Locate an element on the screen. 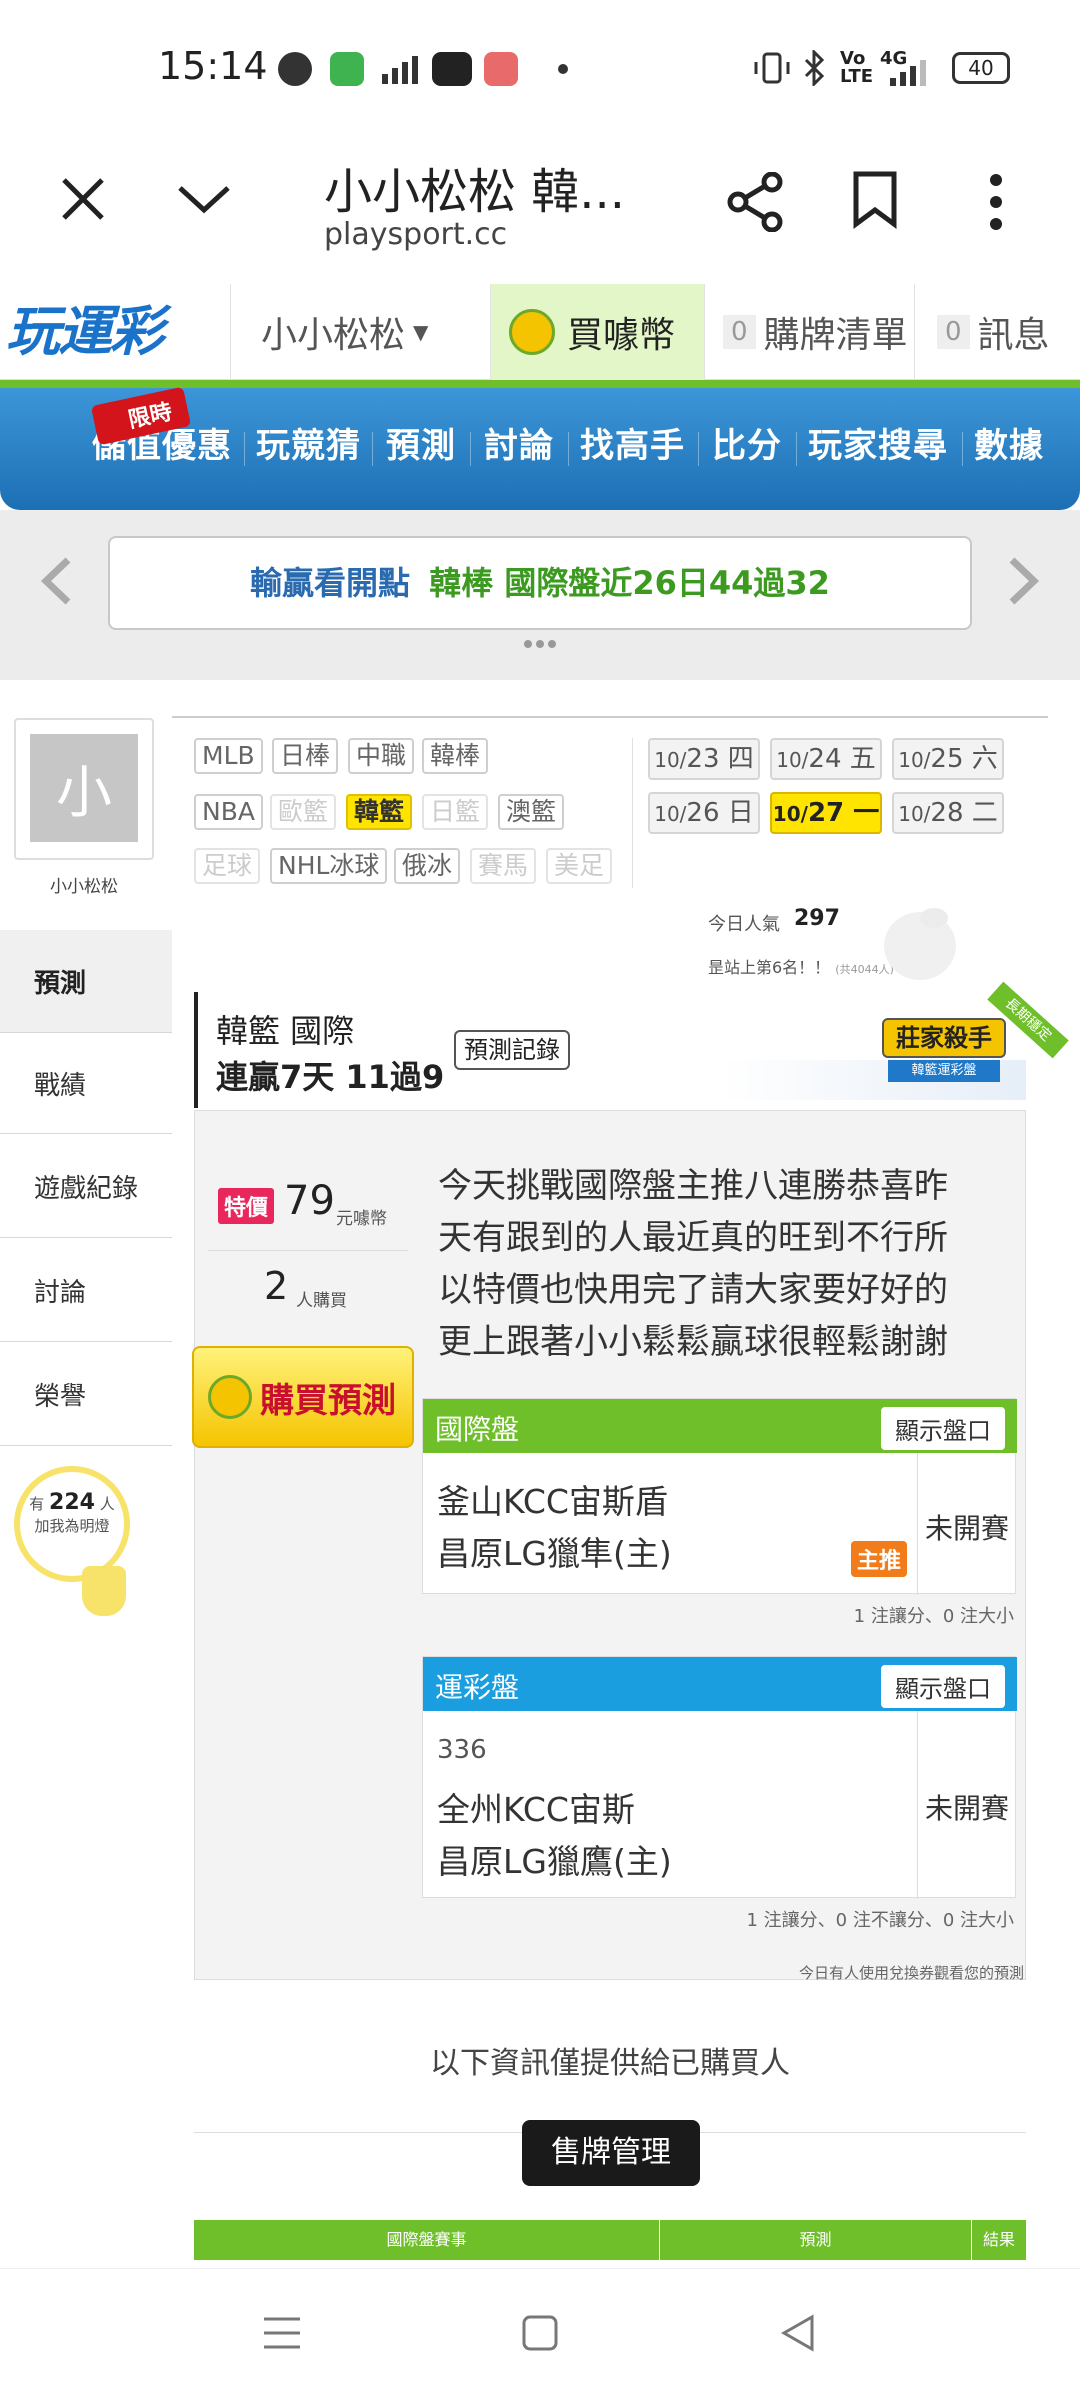 The width and height of the screenshot is (1080, 2400). date-weekday: 日 is located at coordinates (740, 813).